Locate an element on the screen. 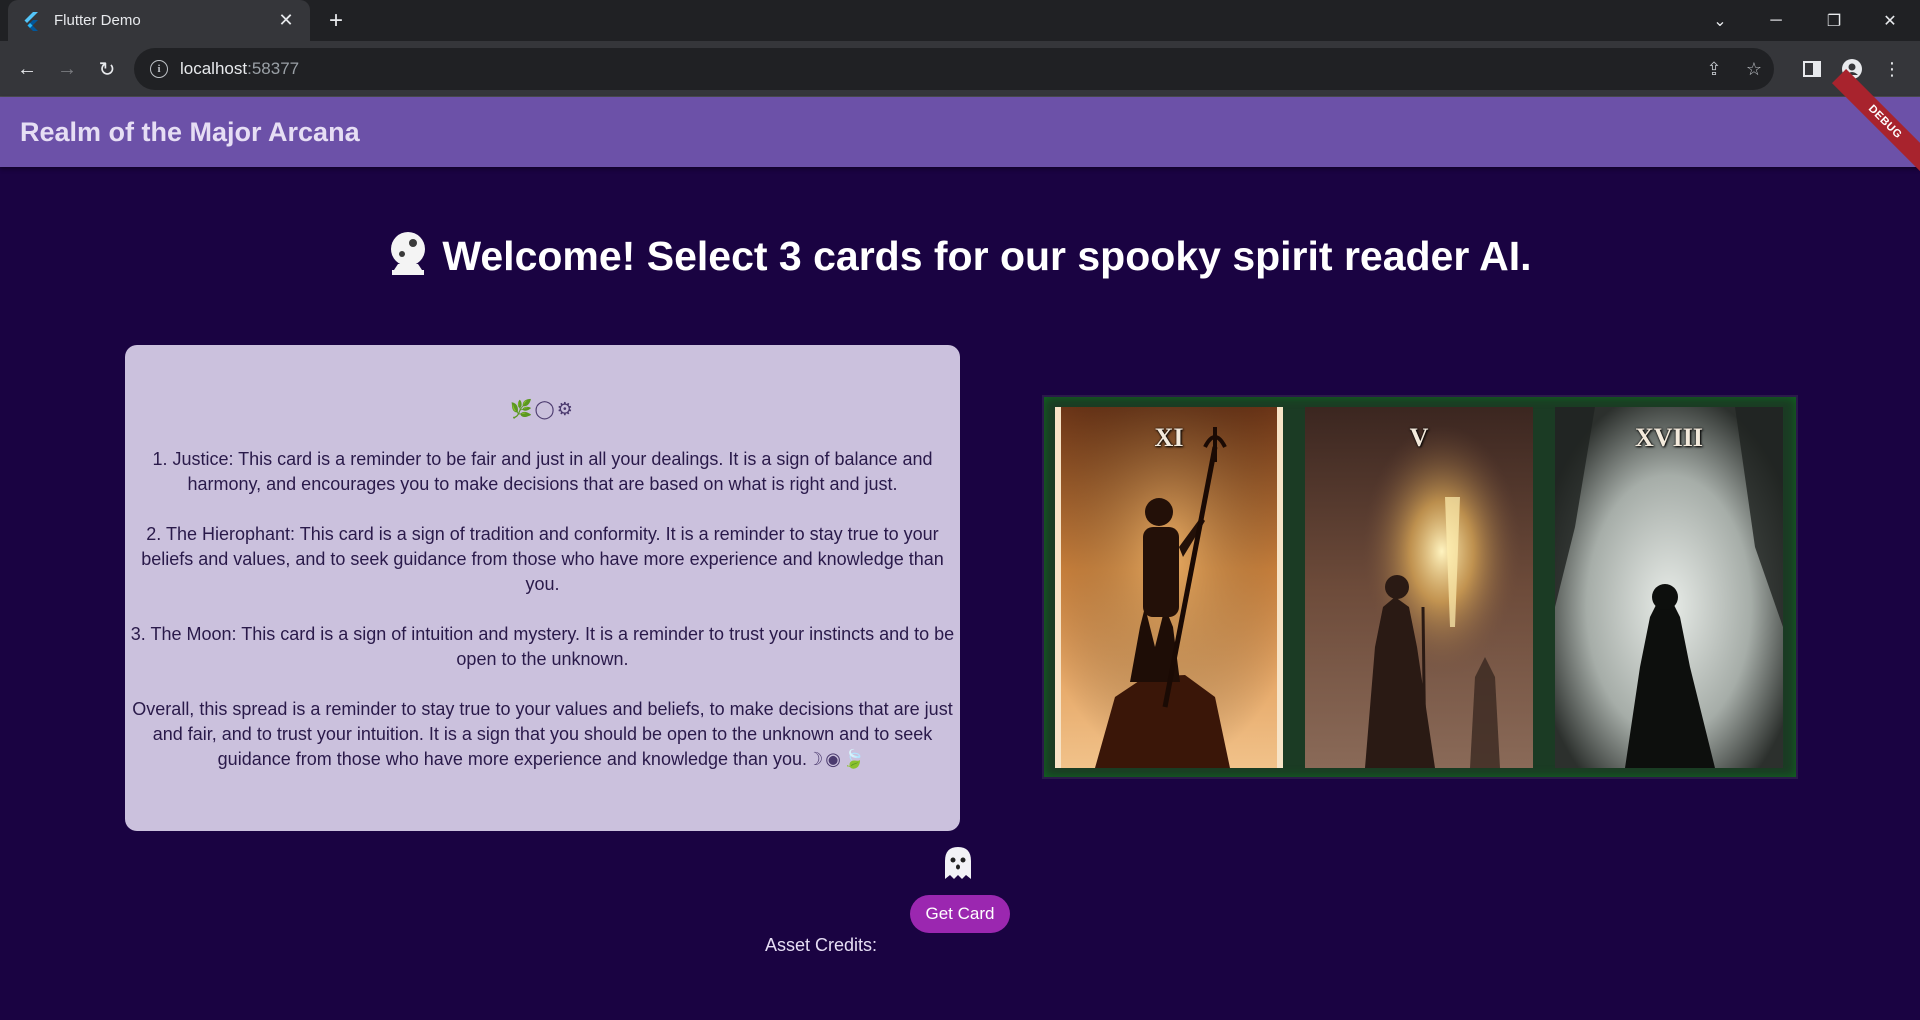  new-tab-icon: + is located at coordinates (336, 21).